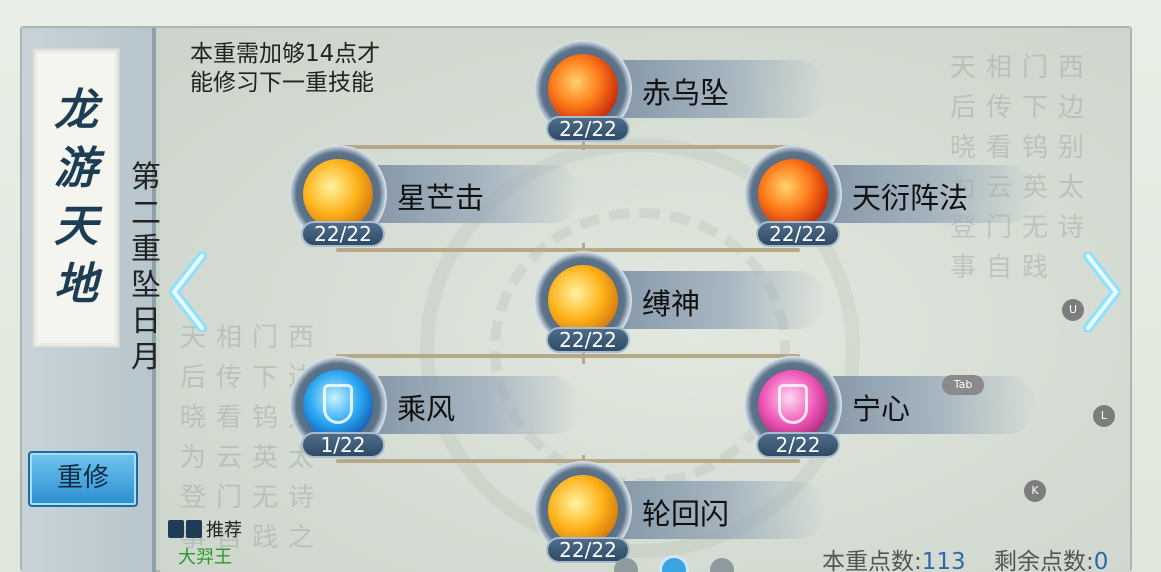 This screenshot has height=572, width=1161. I want to click on next-page-arrow-icon, so click(1102, 292).